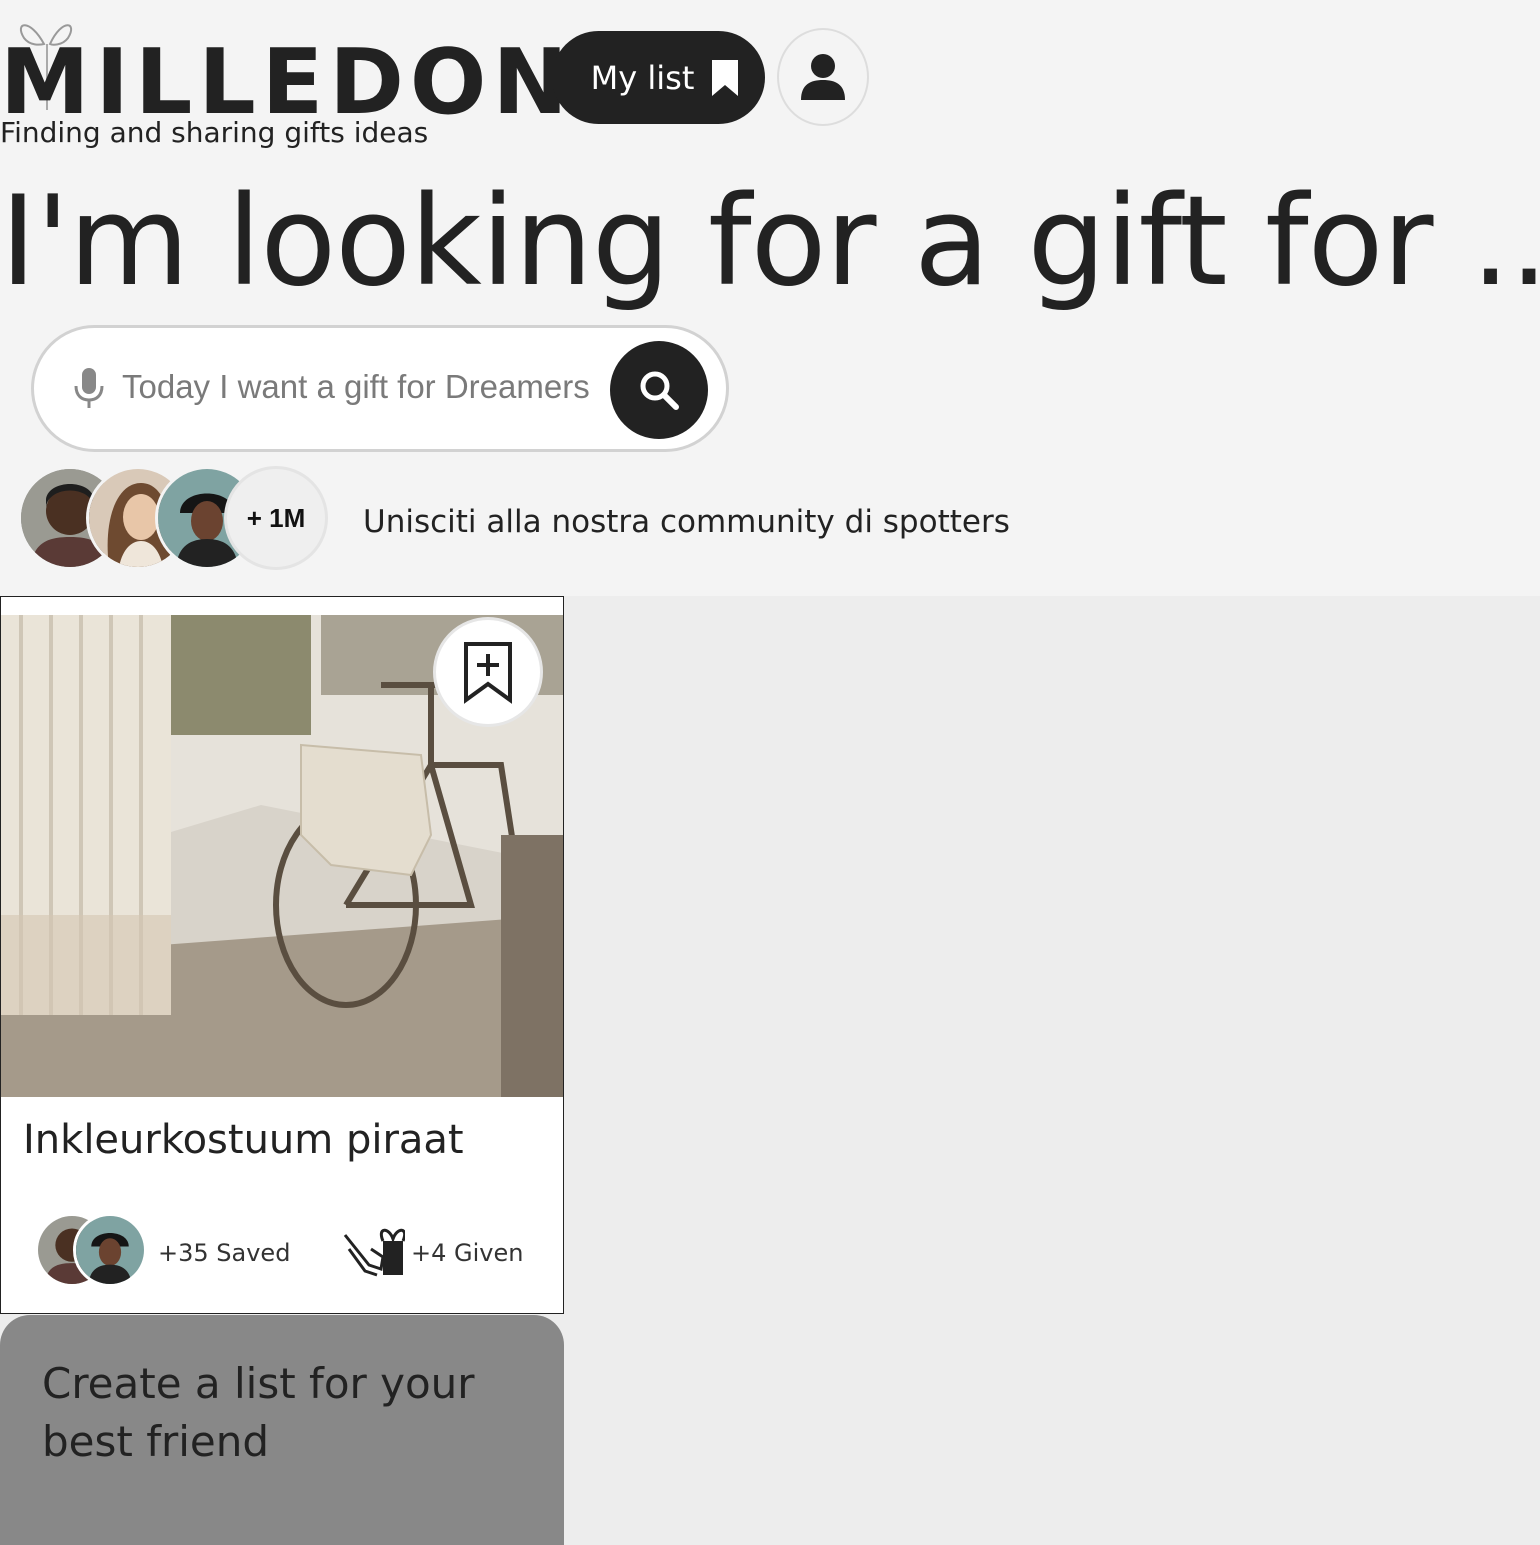 The height and width of the screenshot is (1545, 1540). I want to click on search-icon, so click(659, 390).